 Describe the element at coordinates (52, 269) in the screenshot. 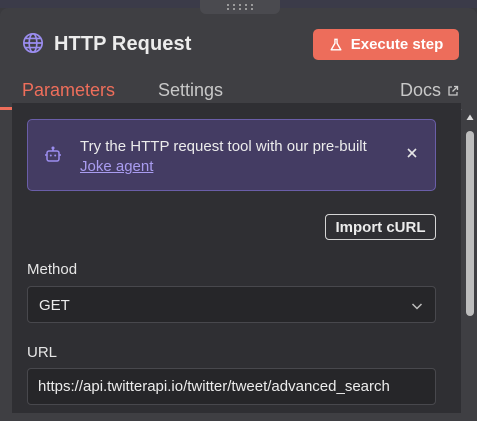

I see `method-label: Method` at that location.